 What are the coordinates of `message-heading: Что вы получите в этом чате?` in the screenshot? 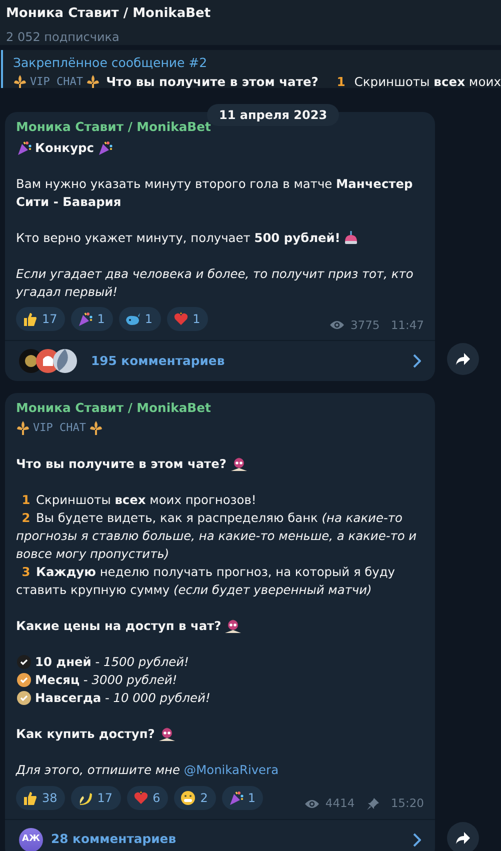 It's located at (121, 465).